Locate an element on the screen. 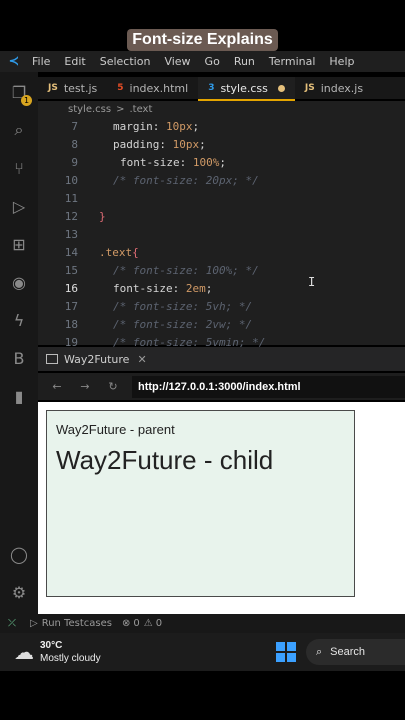 Image resolution: width=405 pixels, height=720 pixels. line-number: 12 is located at coordinates (71, 216).